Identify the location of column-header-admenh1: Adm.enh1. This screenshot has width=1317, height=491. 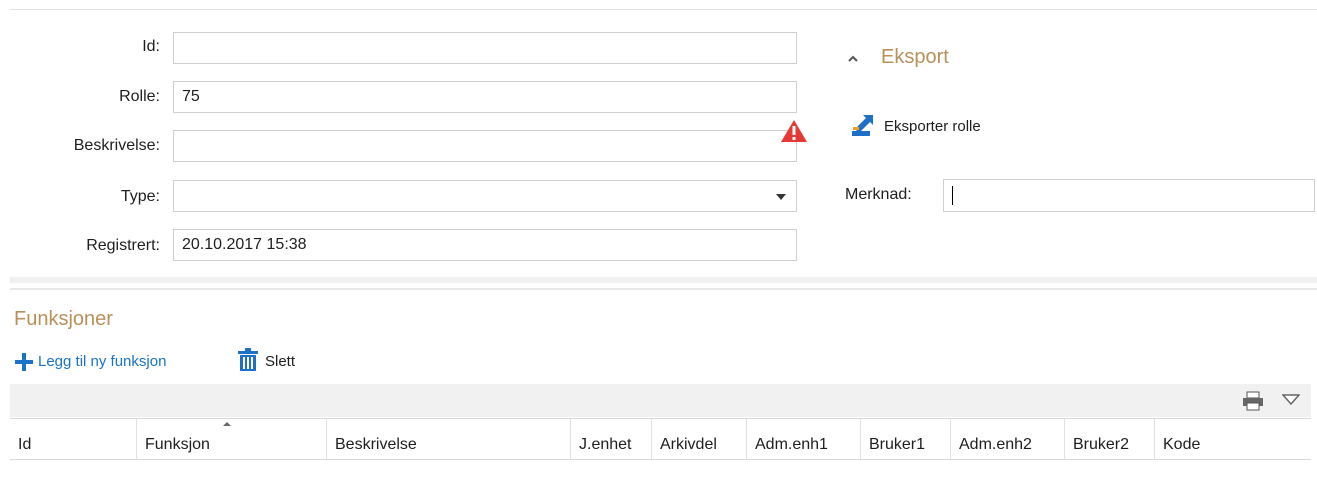
(803, 439).